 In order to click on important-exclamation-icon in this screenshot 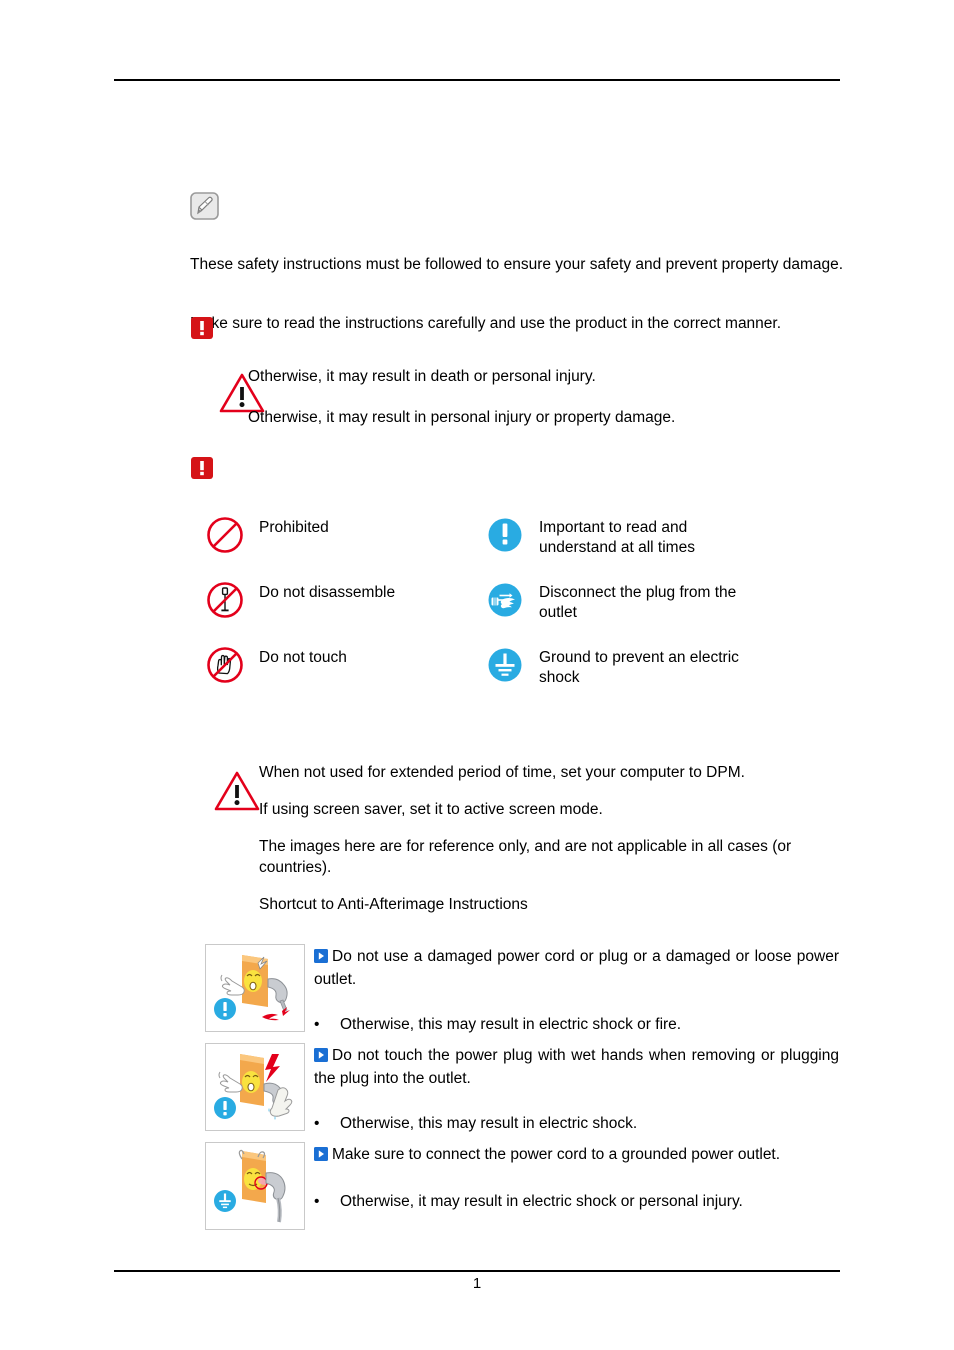, I will do `click(505, 535)`.